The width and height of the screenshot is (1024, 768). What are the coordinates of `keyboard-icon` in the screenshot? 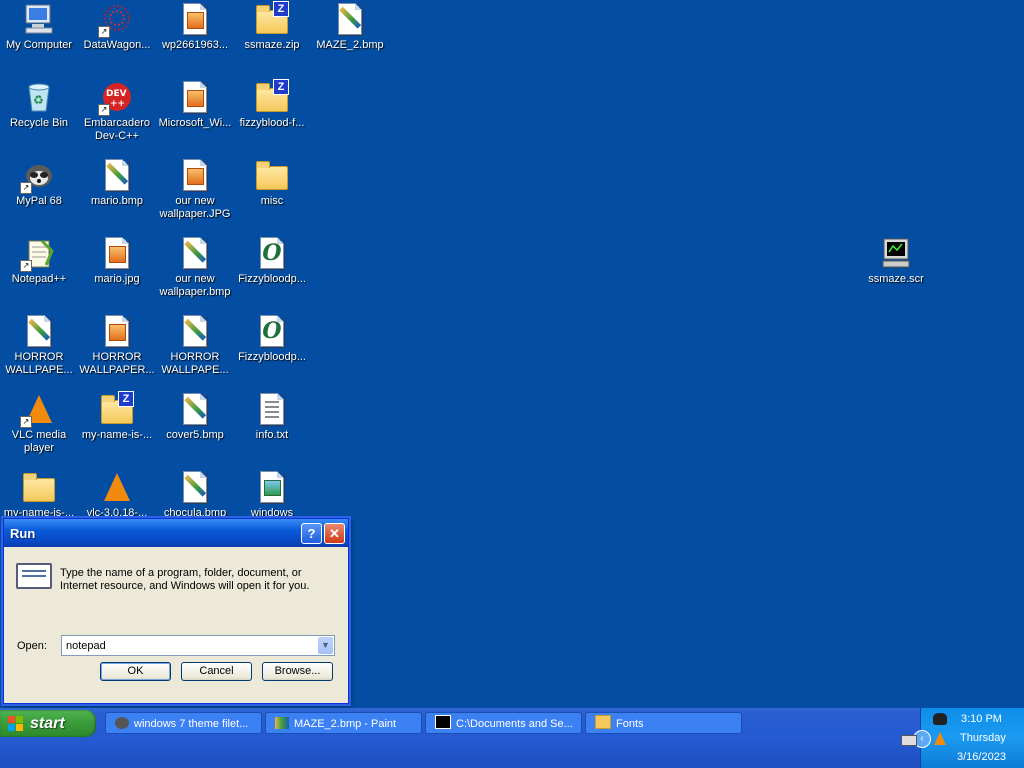 It's located at (909, 740).